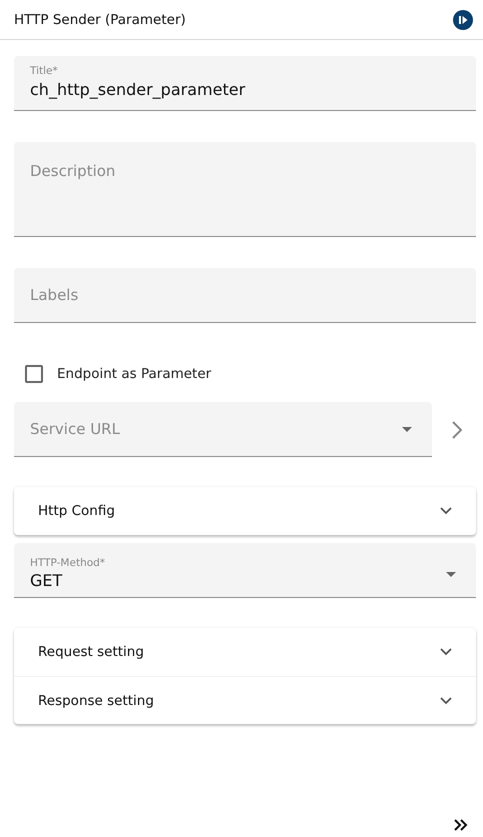 Image resolution: width=483 pixels, height=837 pixels. Describe the element at coordinates (457, 429) in the screenshot. I see `chevron-right-icon` at that location.